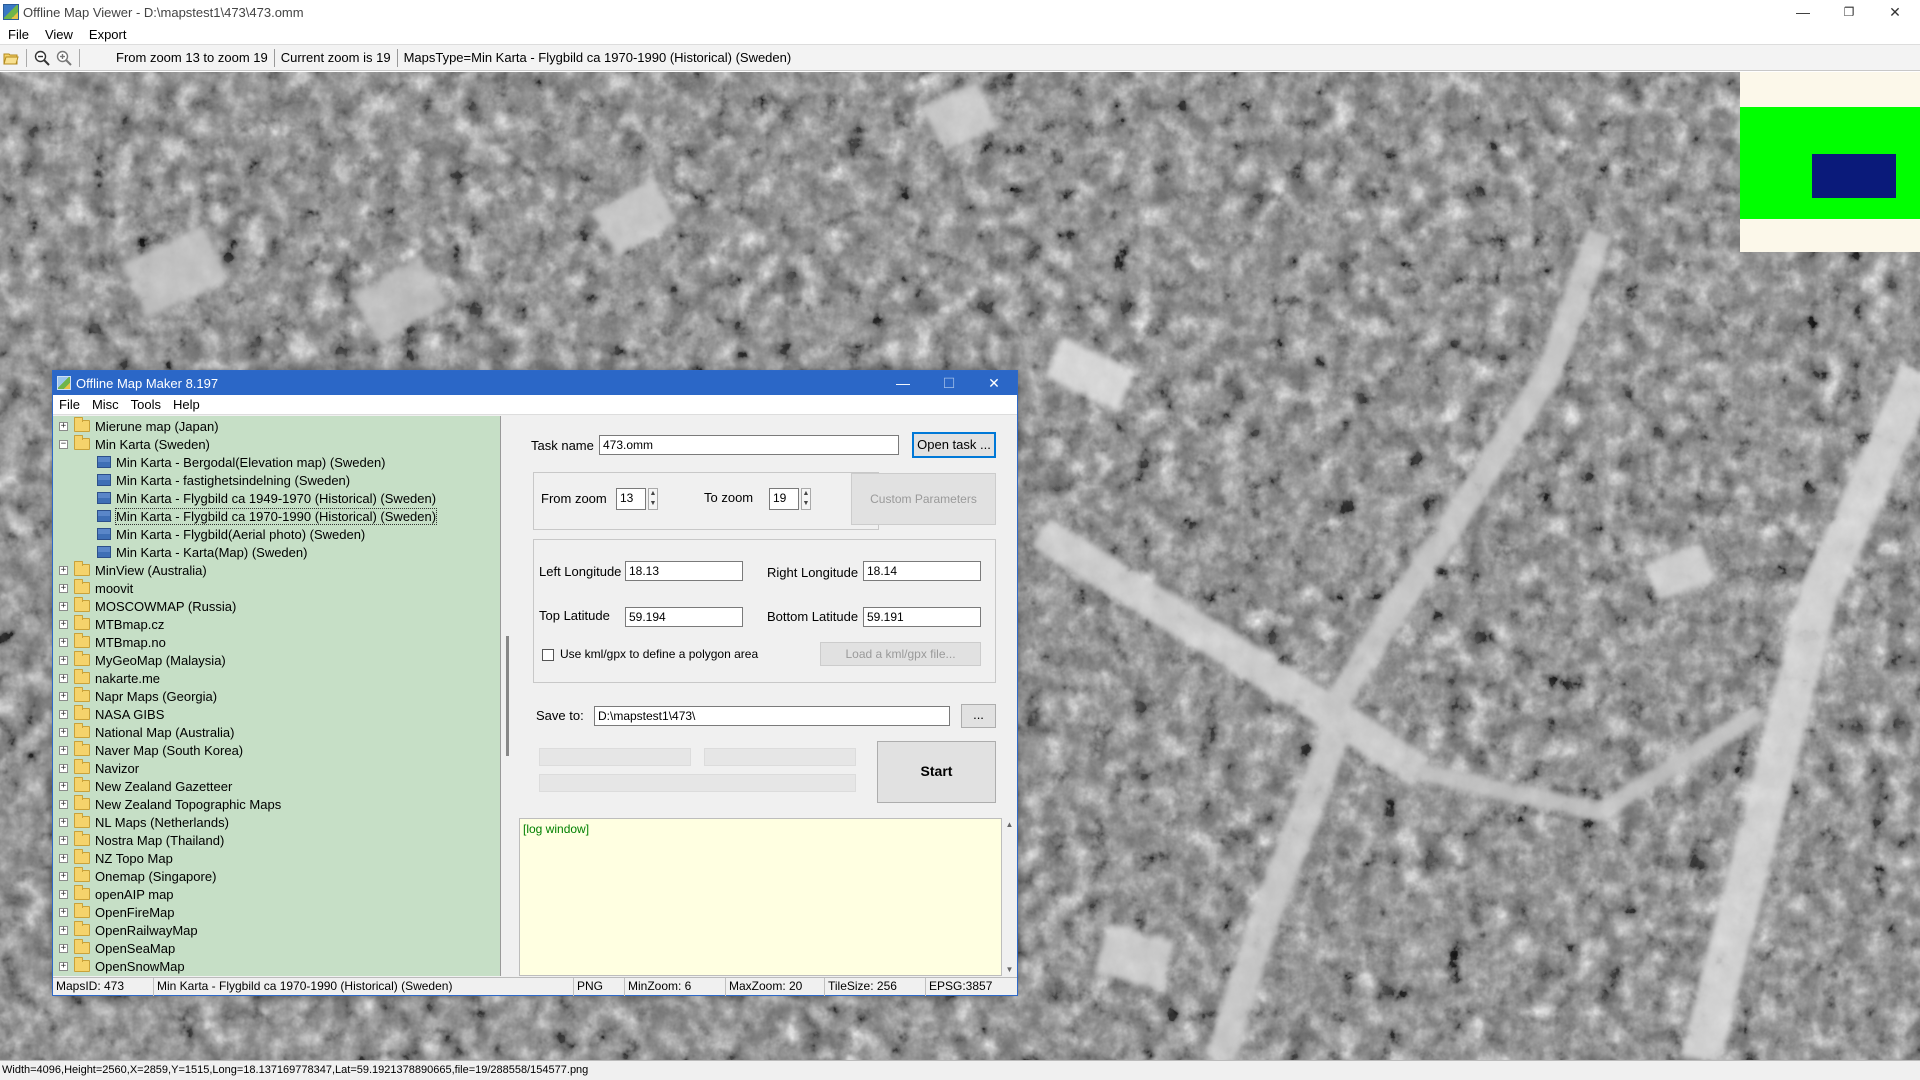 This screenshot has width=1920, height=1080. Describe the element at coordinates (574, 615) in the screenshot. I see `top-latitude-label: Top Latitude` at that location.